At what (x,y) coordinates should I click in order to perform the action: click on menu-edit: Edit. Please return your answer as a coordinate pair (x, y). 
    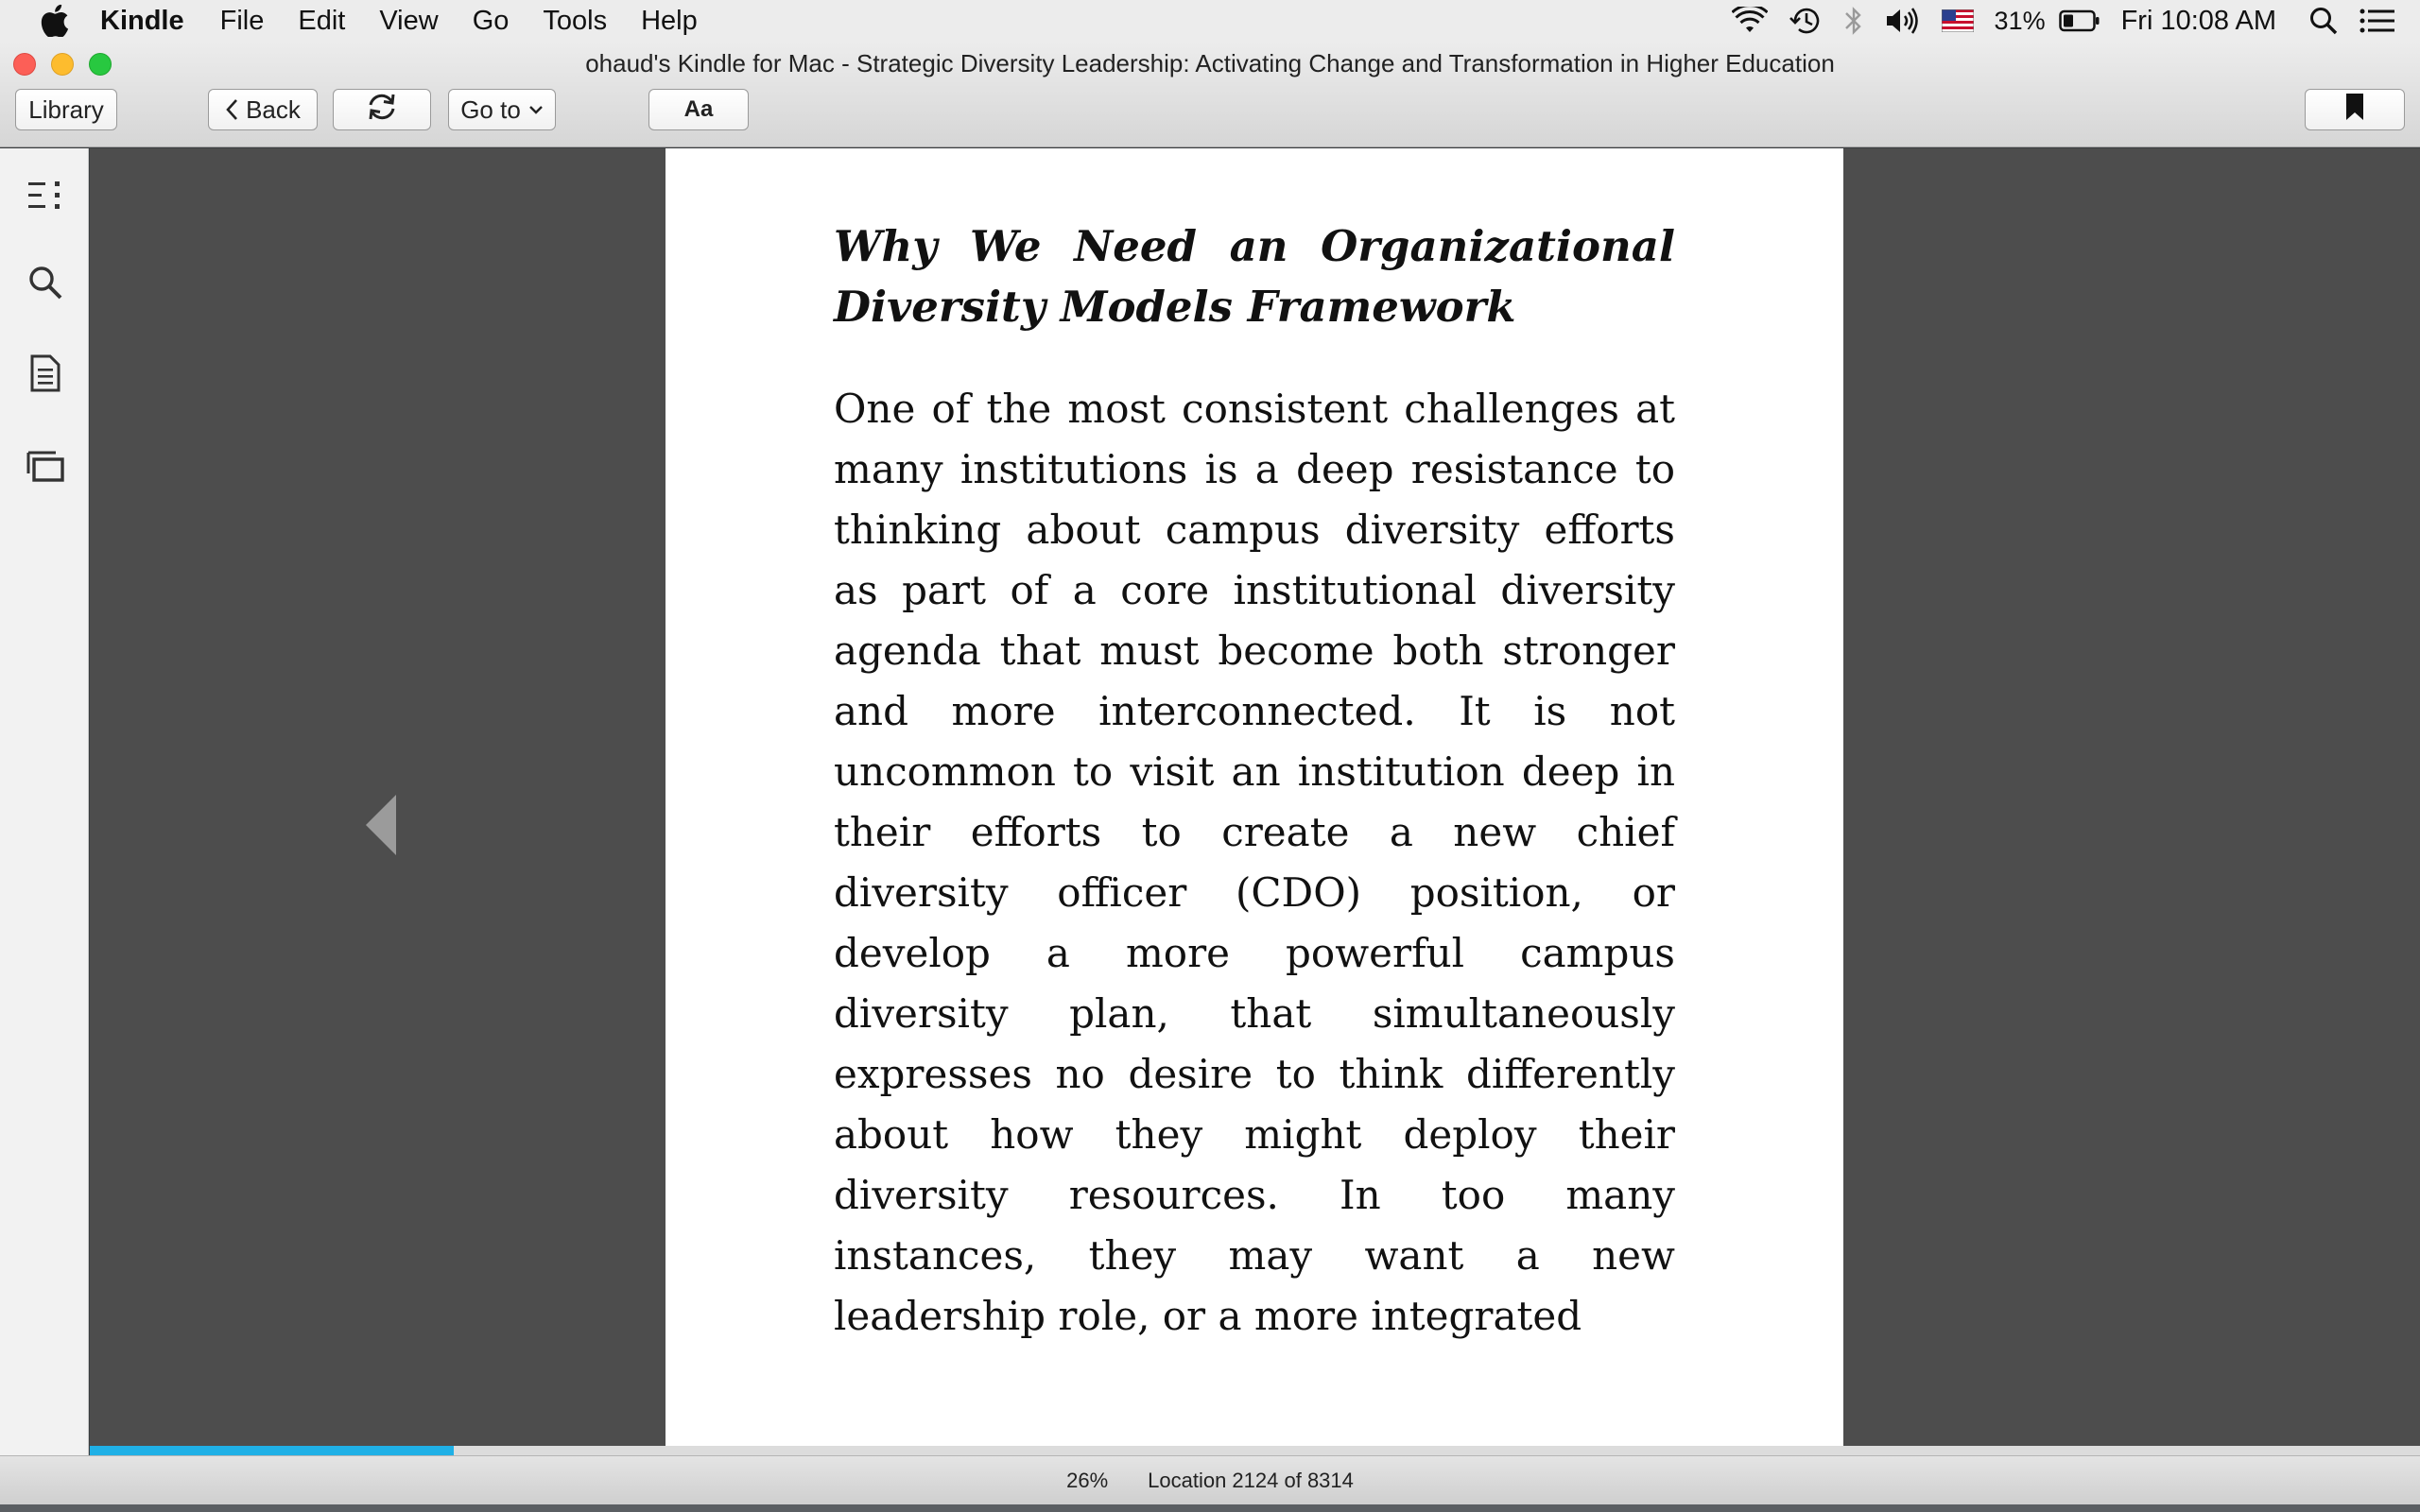
    Looking at the image, I should click on (321, 21).